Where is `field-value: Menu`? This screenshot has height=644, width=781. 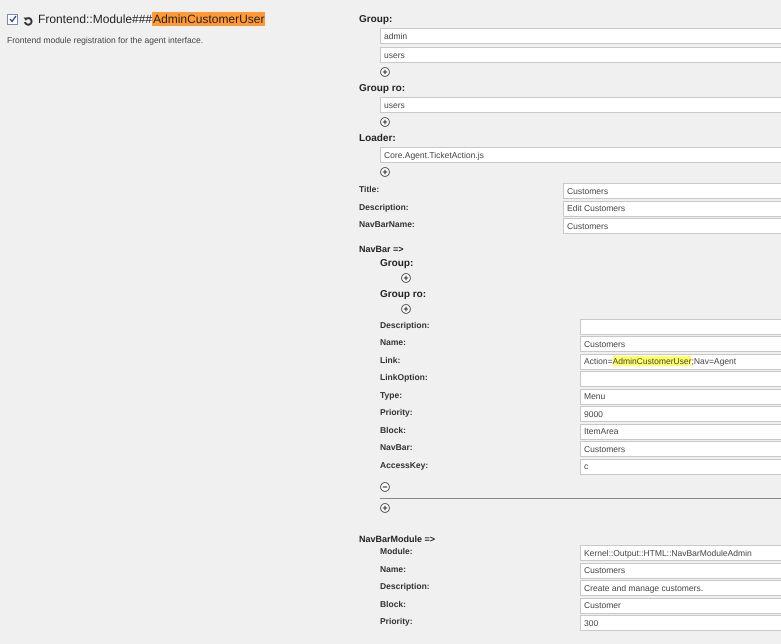 field-value: Menu is located at coordinates (595, 396).